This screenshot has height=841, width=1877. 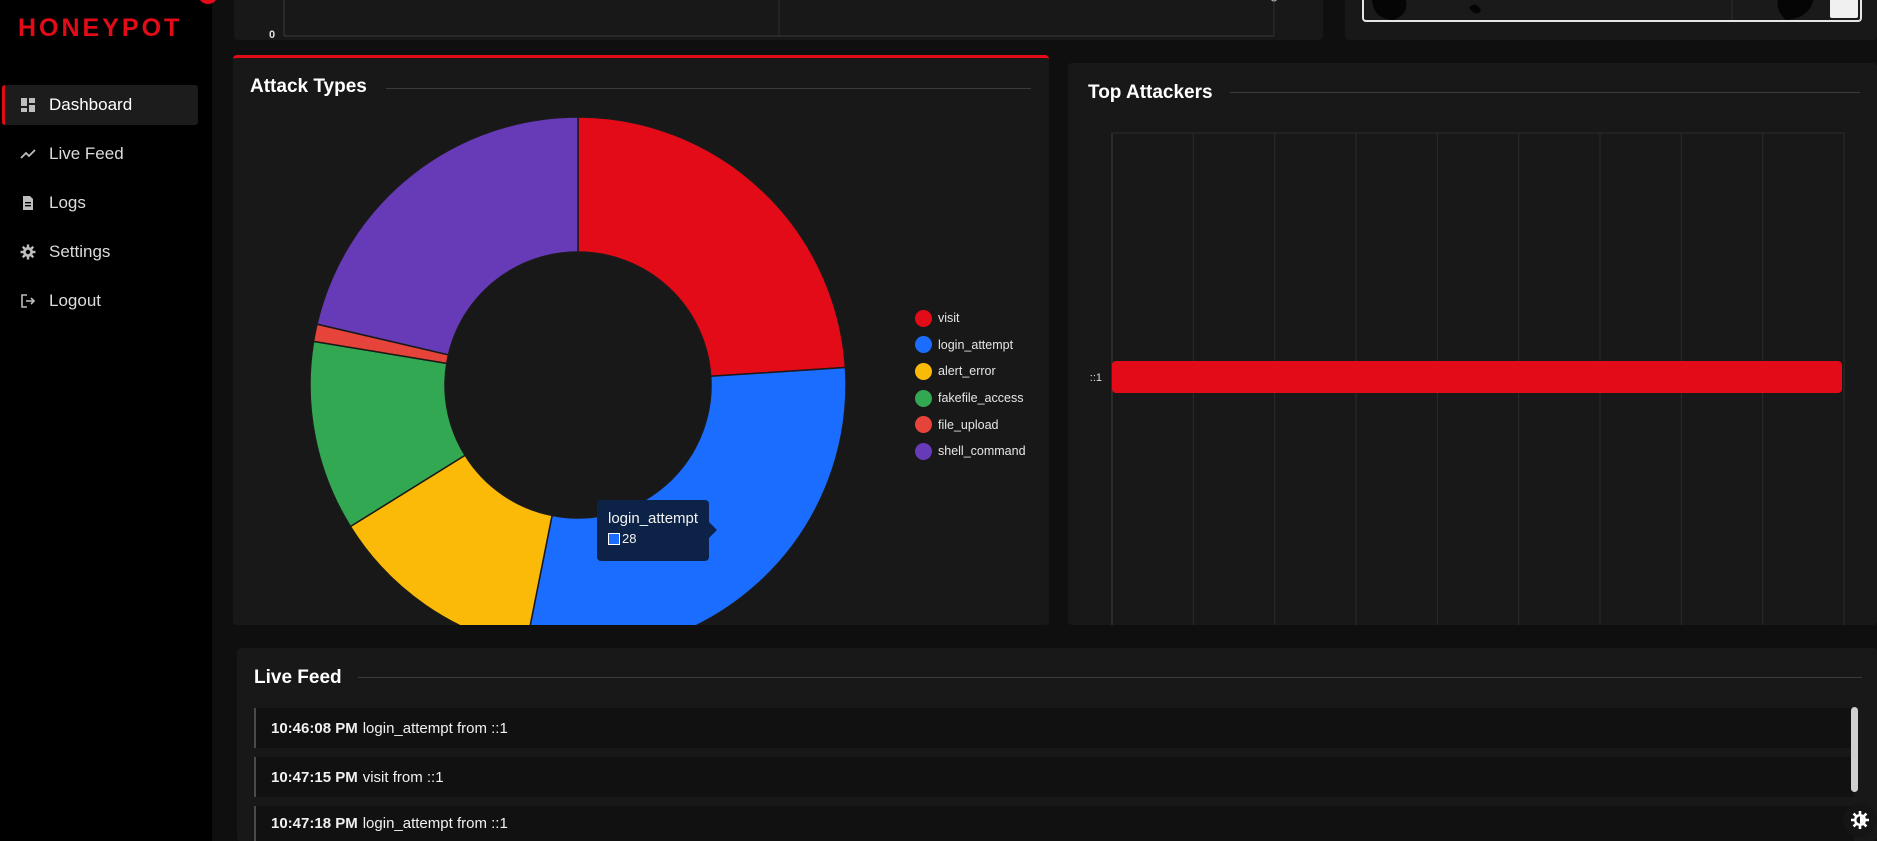 I want to click on sidebar-item-live-feed: Live Feed, so click(x=100, y=154).